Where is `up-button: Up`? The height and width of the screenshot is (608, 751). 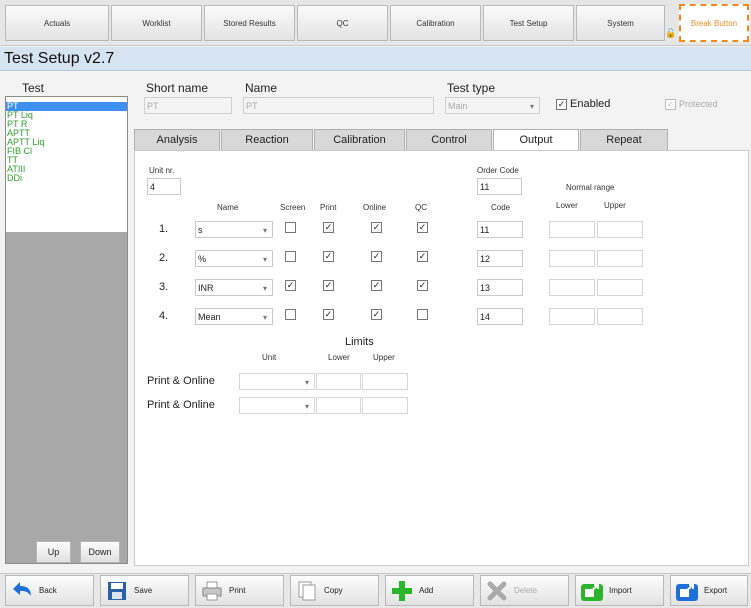 up-button: Up is located at coordinates (53, 552).